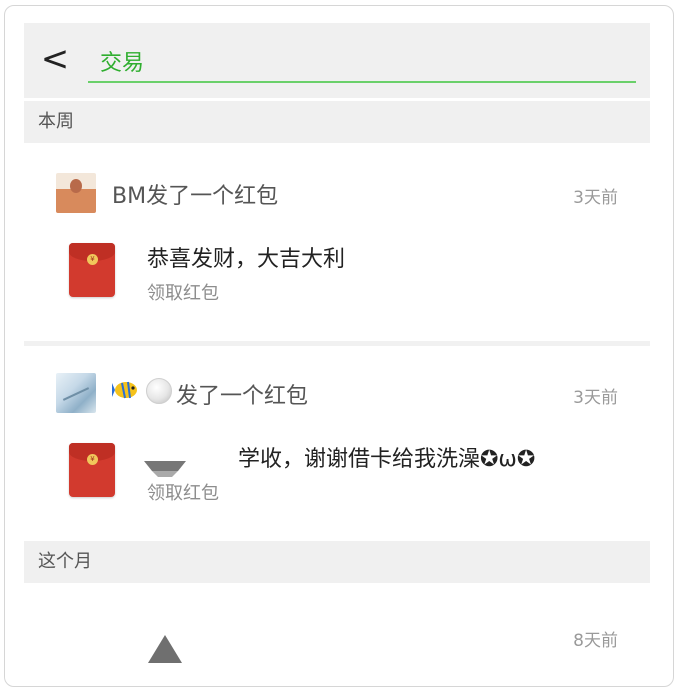  What do you see at coordinates (165, 469) in the screenshot?
I see `cursor-overlay-icon` at bounding box center [165, 469].